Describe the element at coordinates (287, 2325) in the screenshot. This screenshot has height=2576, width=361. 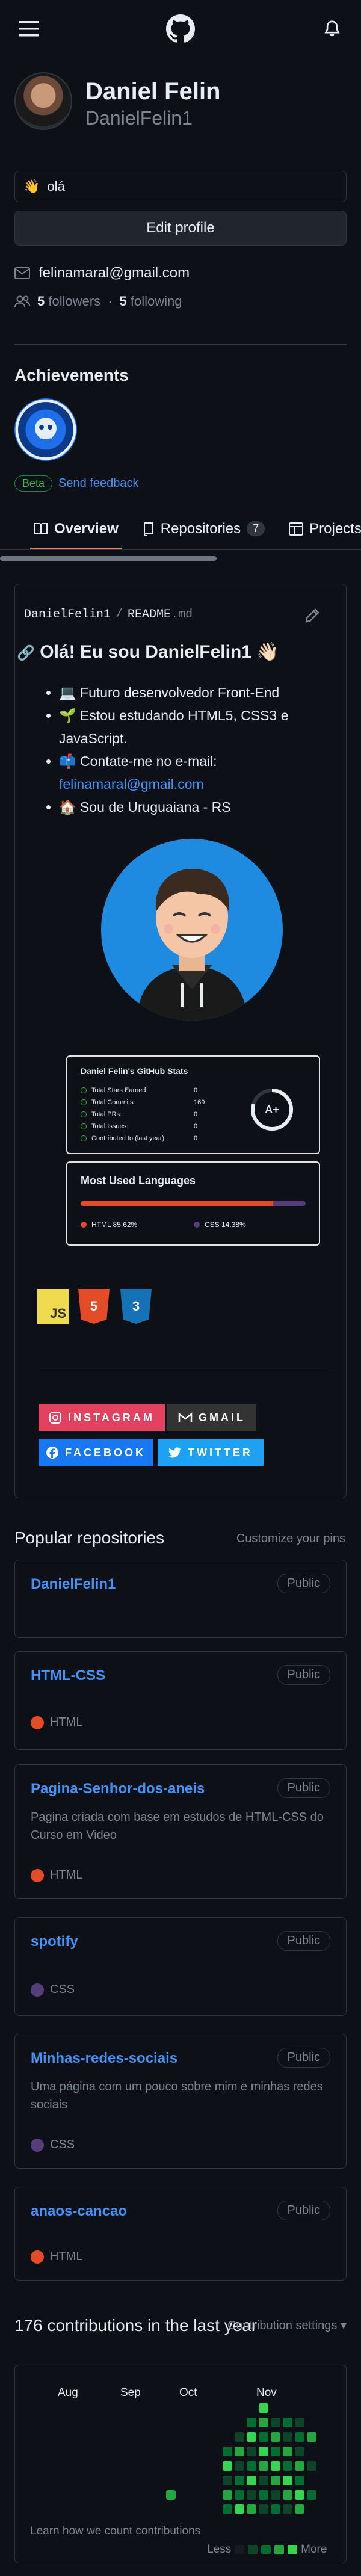
I see `contribution-settings-dropdown: Contribution settings ▾` at that location.